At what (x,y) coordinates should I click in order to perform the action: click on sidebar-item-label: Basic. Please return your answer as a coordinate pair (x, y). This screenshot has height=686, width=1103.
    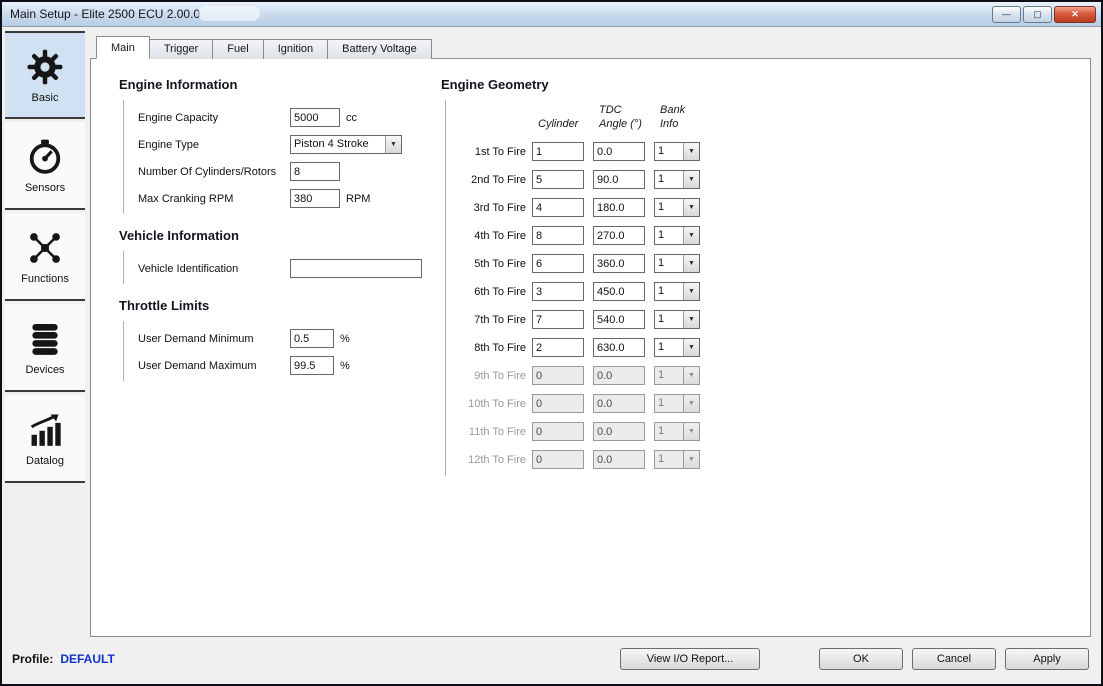
    Looking at the image, I should click on (45, 98).